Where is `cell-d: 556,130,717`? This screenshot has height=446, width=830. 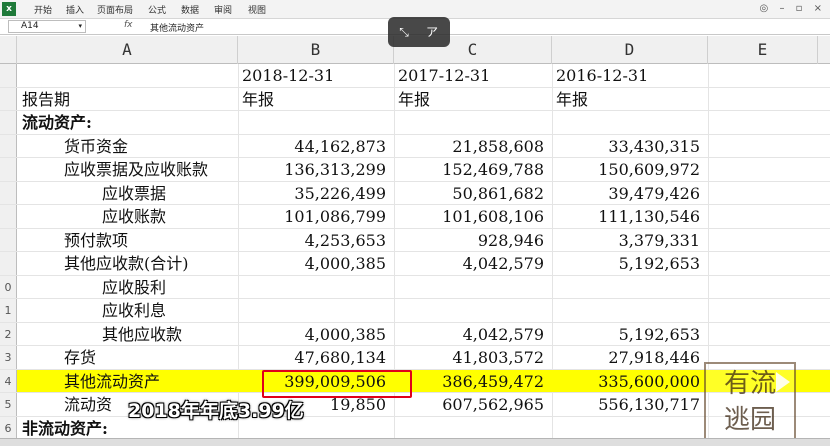
cell-d: 556,130,717 is located at coordinates (628, 404).